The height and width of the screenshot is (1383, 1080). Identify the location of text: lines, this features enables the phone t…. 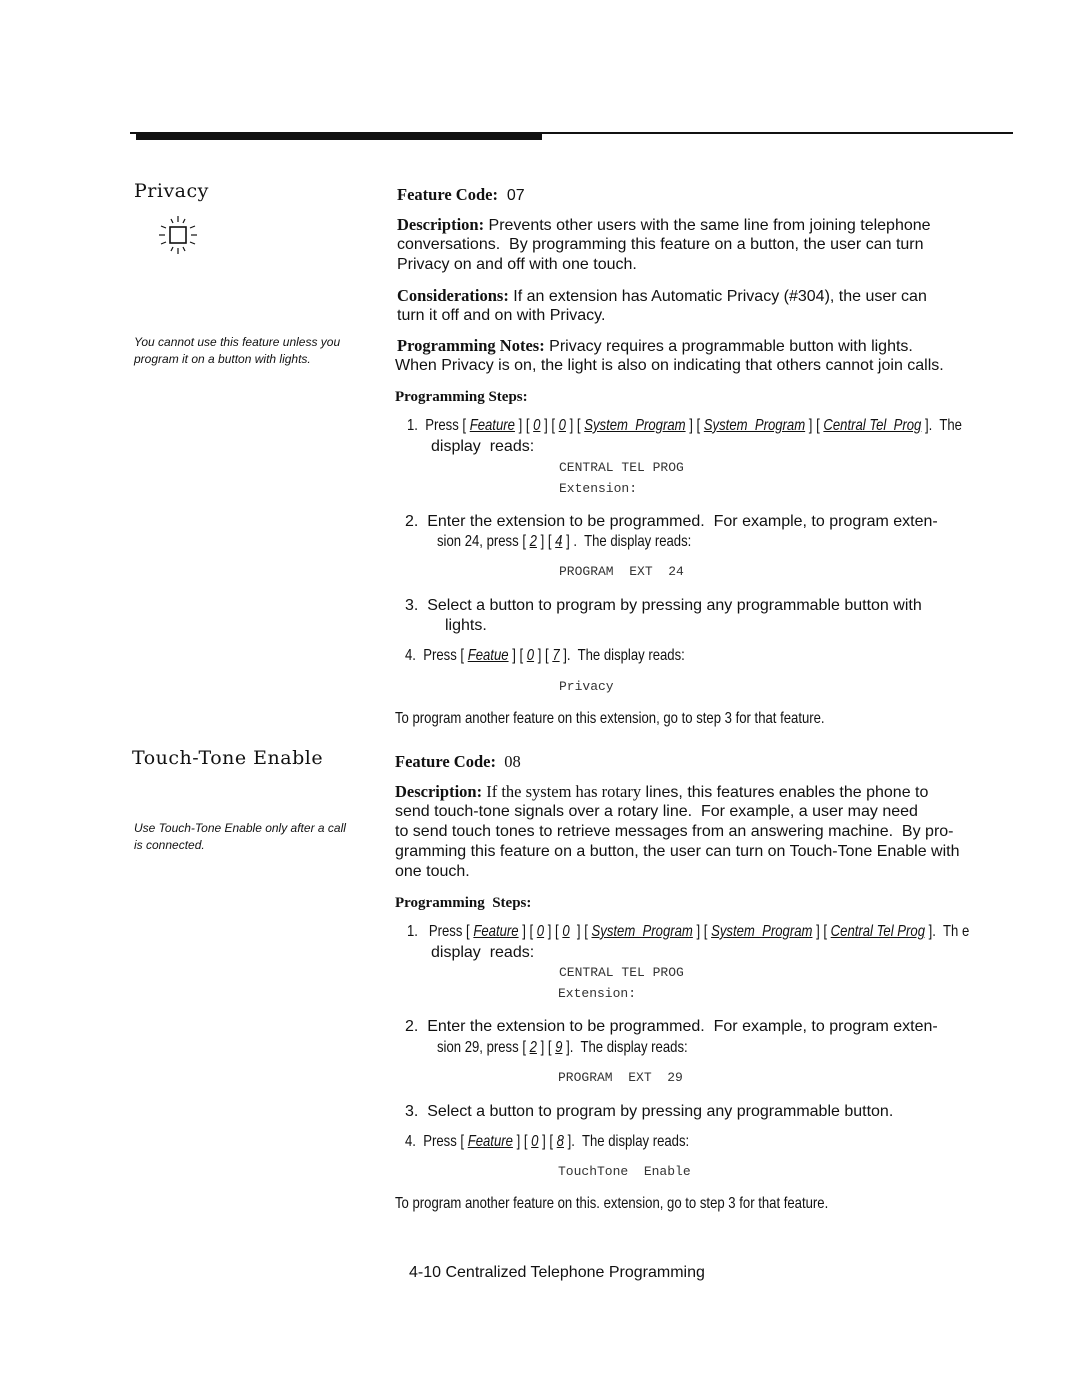
(785, 792).